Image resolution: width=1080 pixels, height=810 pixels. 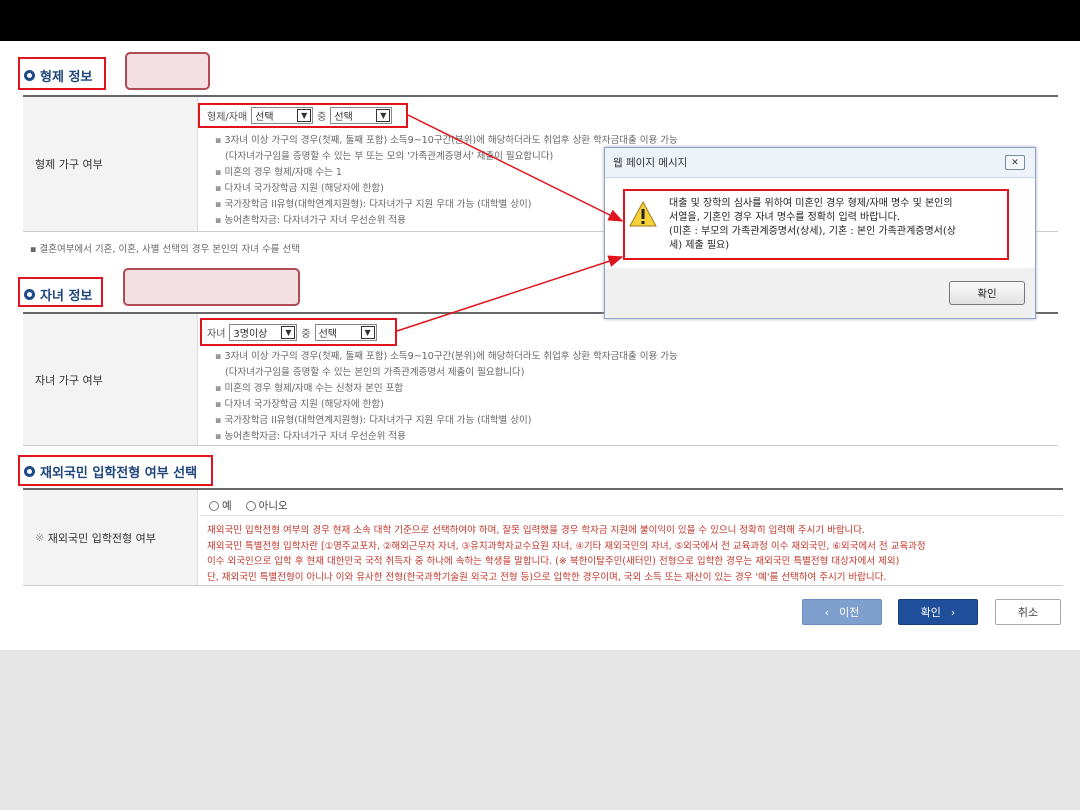 What do you see at coordinates (515, 168) in the screenshot?
I see `arrow-sibling-to-dialog` at bounding box center [515, 168].